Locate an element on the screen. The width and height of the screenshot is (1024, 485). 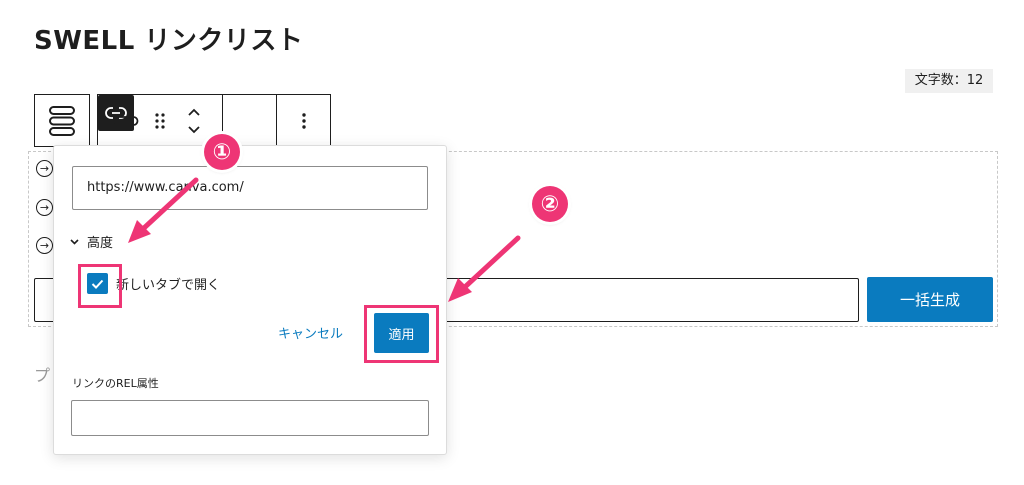
more-options-button is located at coordinates (304, 120).